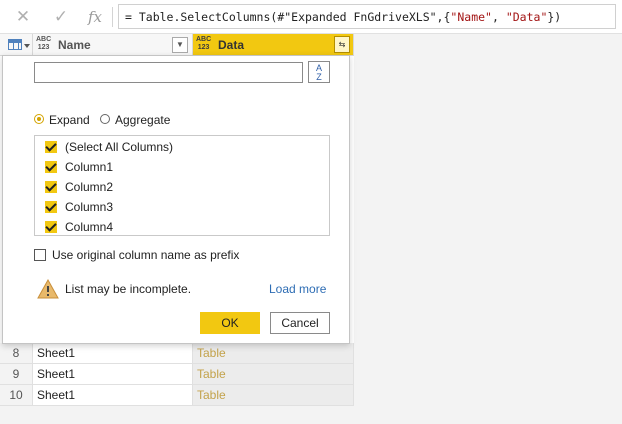 The height and width of the screenshot is (424, 622). Describe the element at coordinates (146, 255) in the screenshot. I see `prefix-label: Use original column name as prefix` at that location.